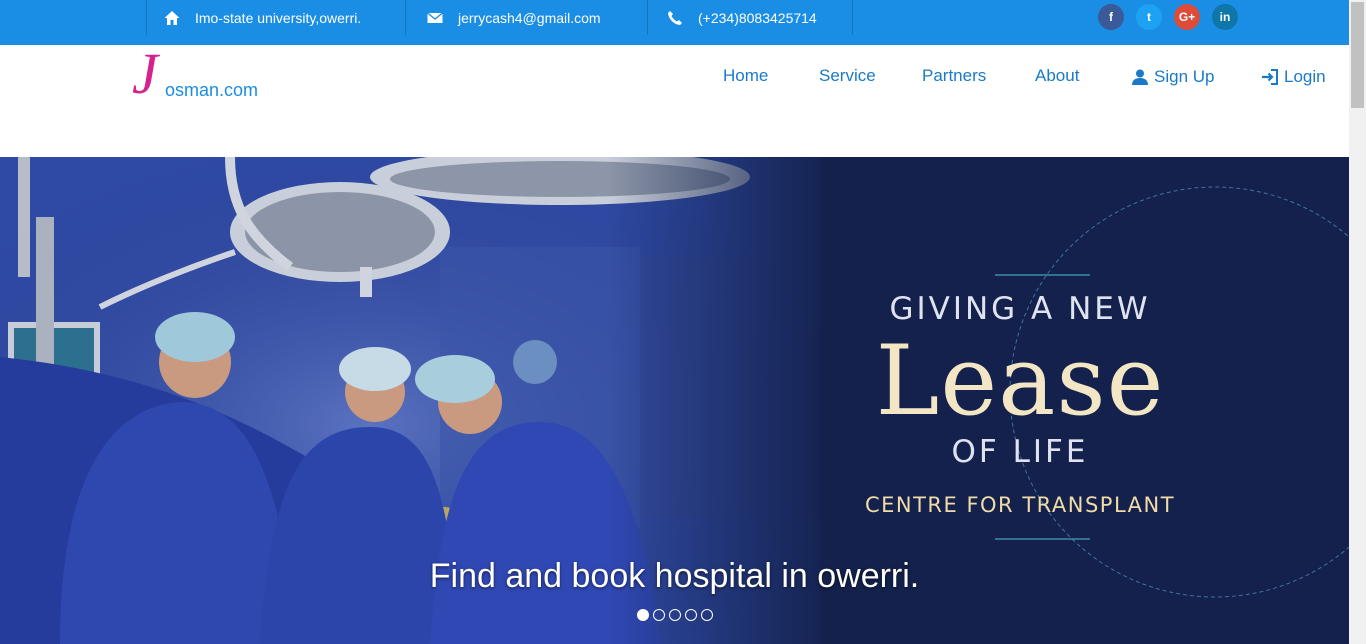 Image resolution: width=1366 pixels, height=644 pixels. Describe the element at coordinates (1187, 17) in the screenshot. I see `google-plus-icon: G+` at that location.